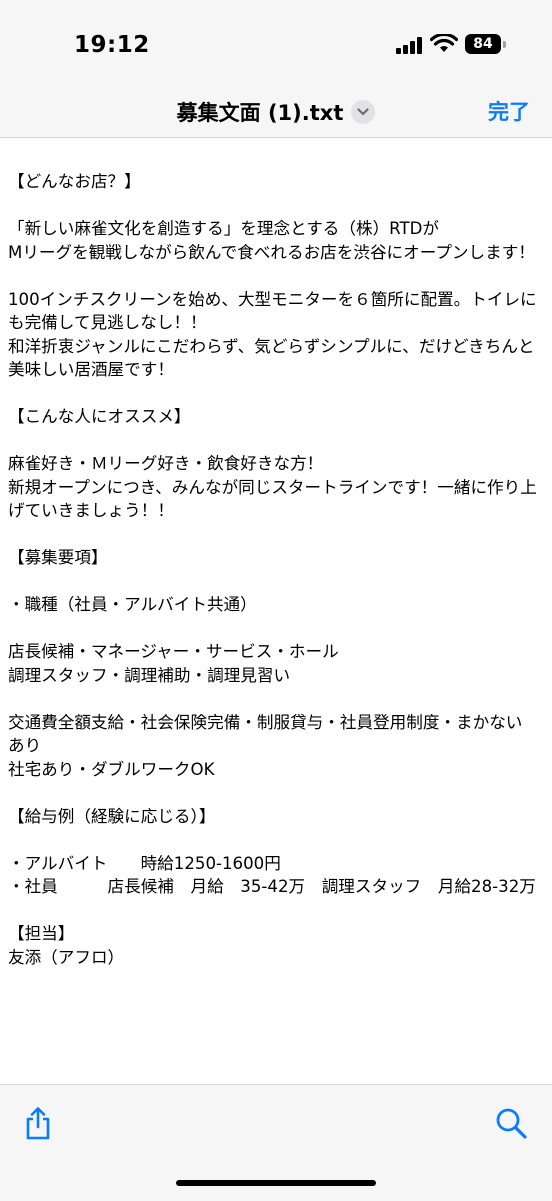 The height and width of the screenshot is (1201, 552). I want to click on status-bar: 19:12 84, so click(276, 40).